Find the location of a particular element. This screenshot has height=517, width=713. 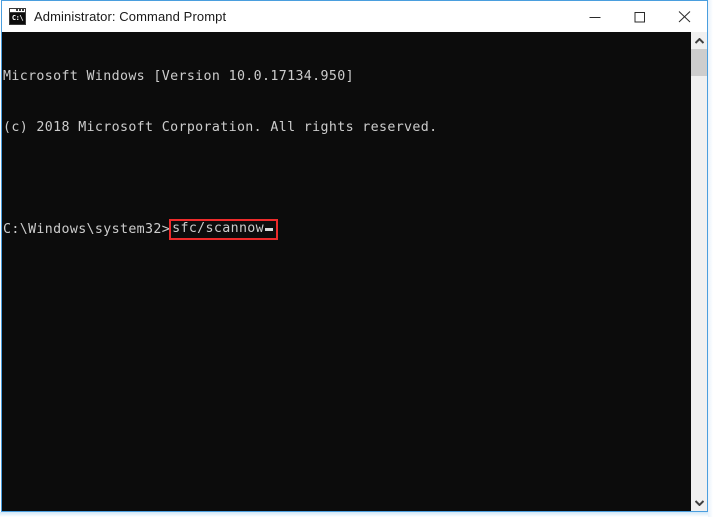

console-scrollbar is located at coordinates (698, 271).